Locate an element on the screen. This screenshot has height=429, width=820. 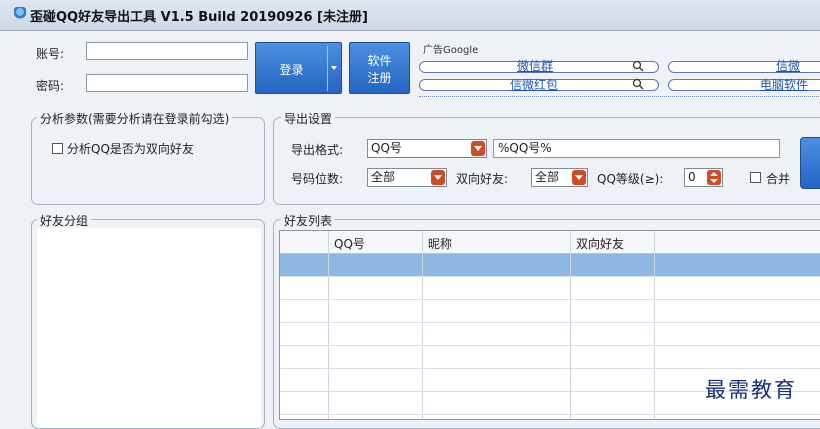
window-title: 歪碰QQ好友导出工具 V1.5 Build 20190926 [未注册] is located at coordinates (199, 17).